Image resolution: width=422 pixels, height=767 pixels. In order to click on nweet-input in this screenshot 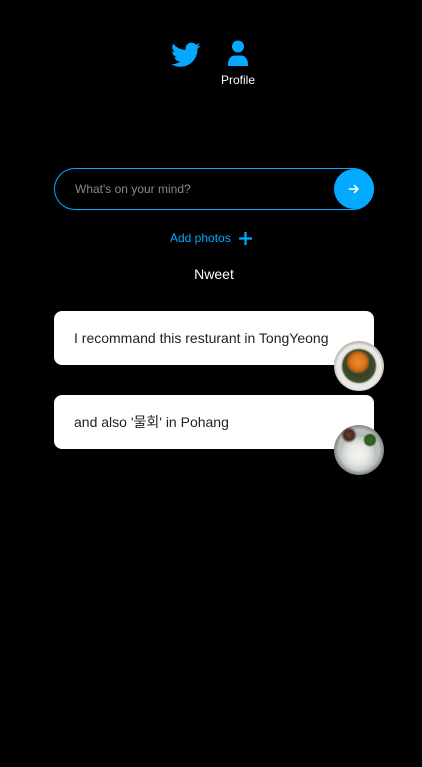, I will do `click(214, 189)`.